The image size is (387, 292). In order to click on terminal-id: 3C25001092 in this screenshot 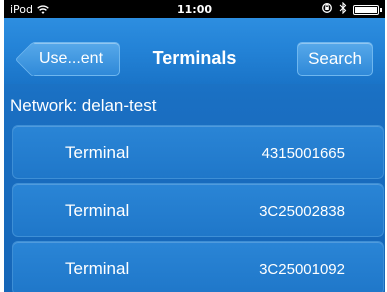, I will do `click(302, 269)`.